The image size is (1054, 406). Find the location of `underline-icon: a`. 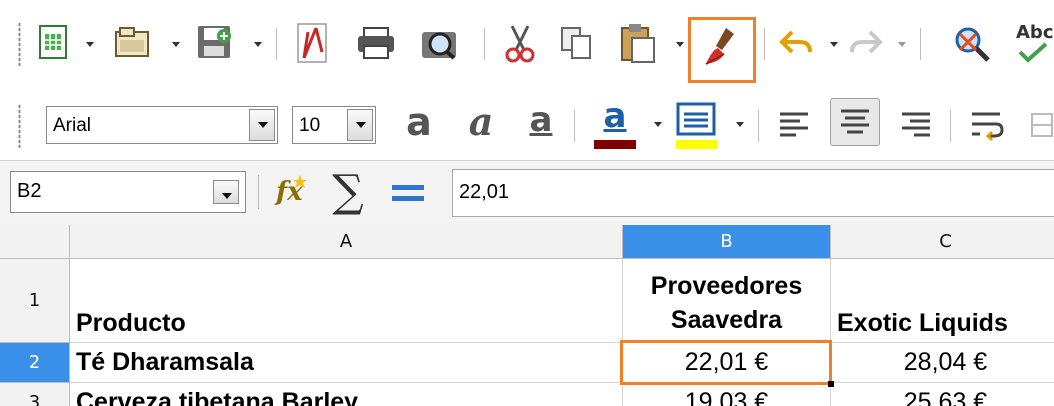

underline-icon: a is located at coordinates (541, 122).